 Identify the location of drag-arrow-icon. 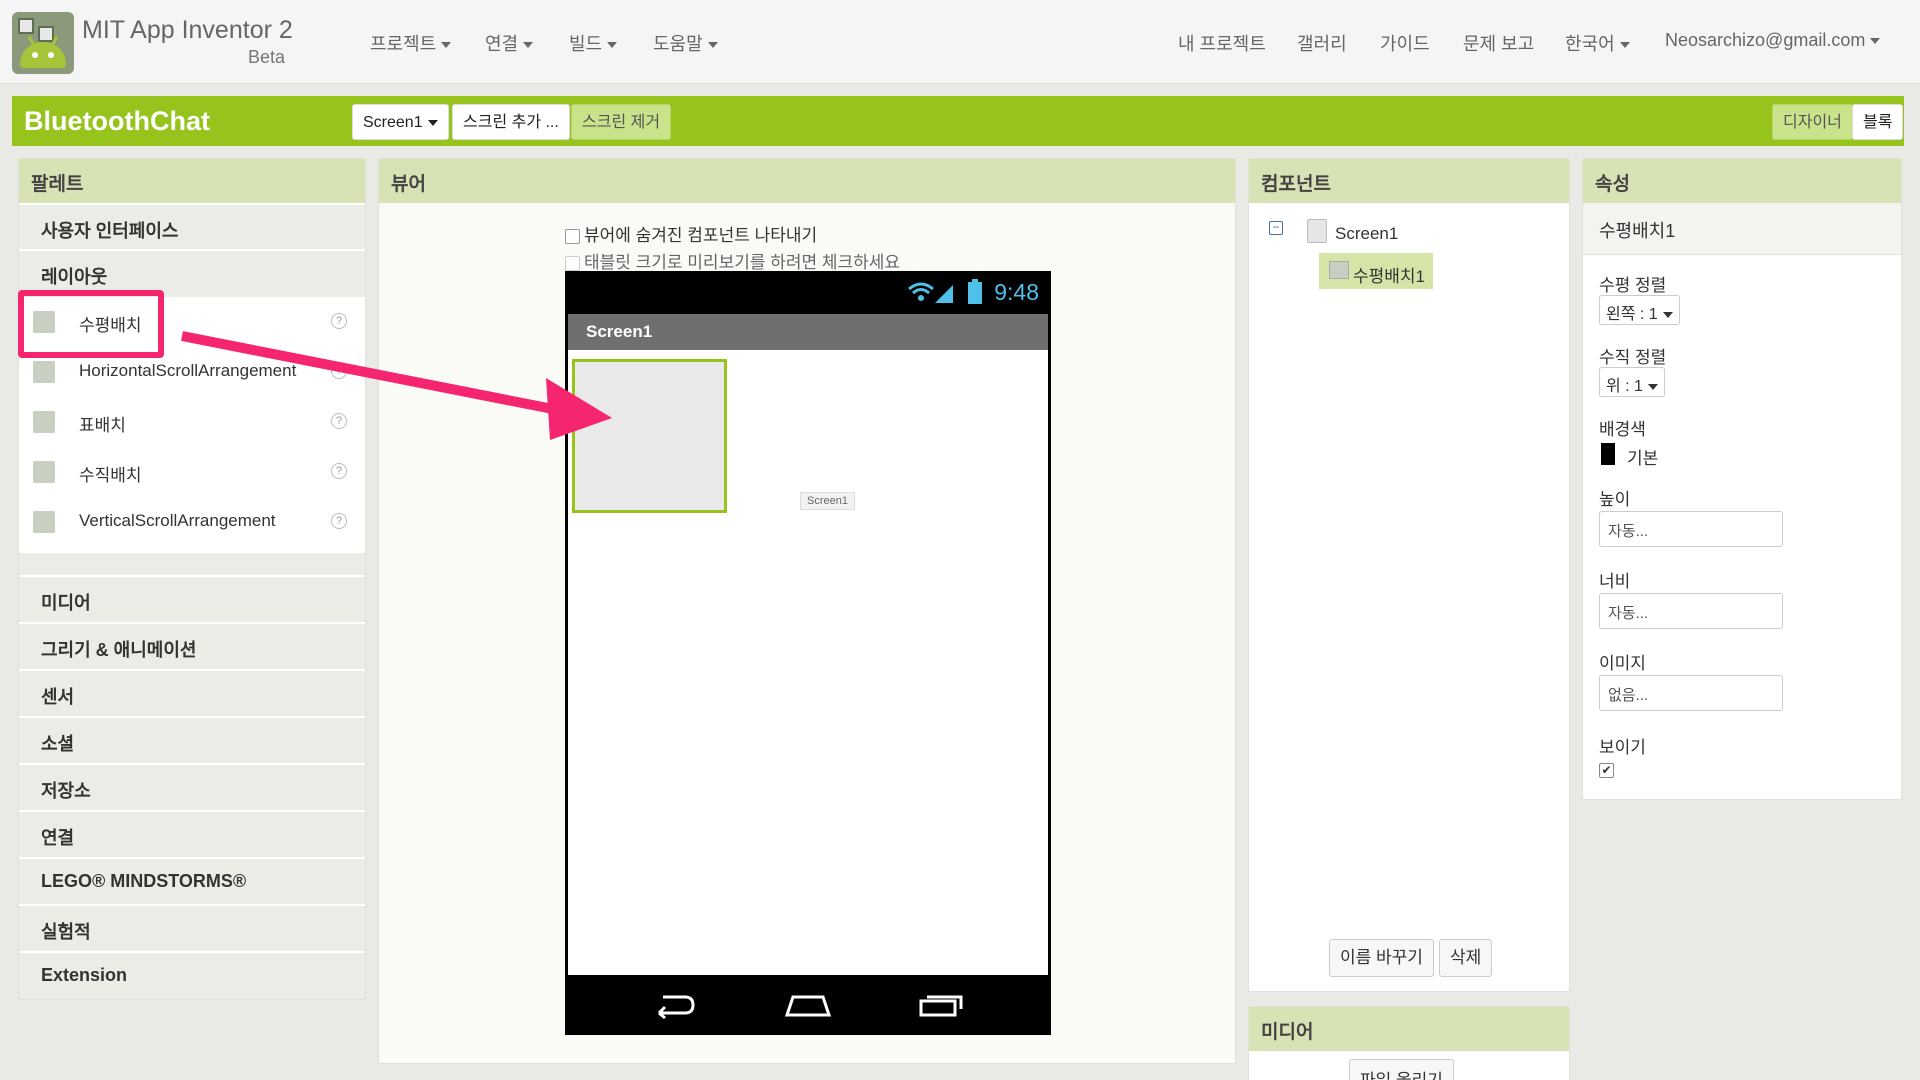
(396, 385).